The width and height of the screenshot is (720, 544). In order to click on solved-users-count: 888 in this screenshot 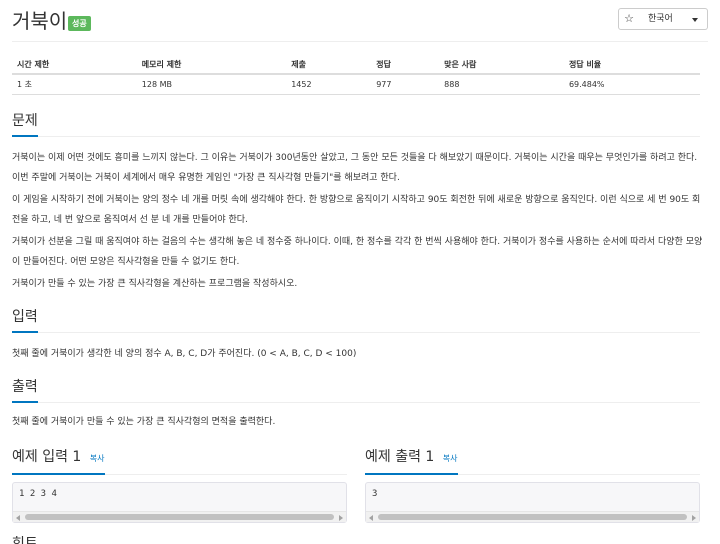, I will do `click(501, 84)`.